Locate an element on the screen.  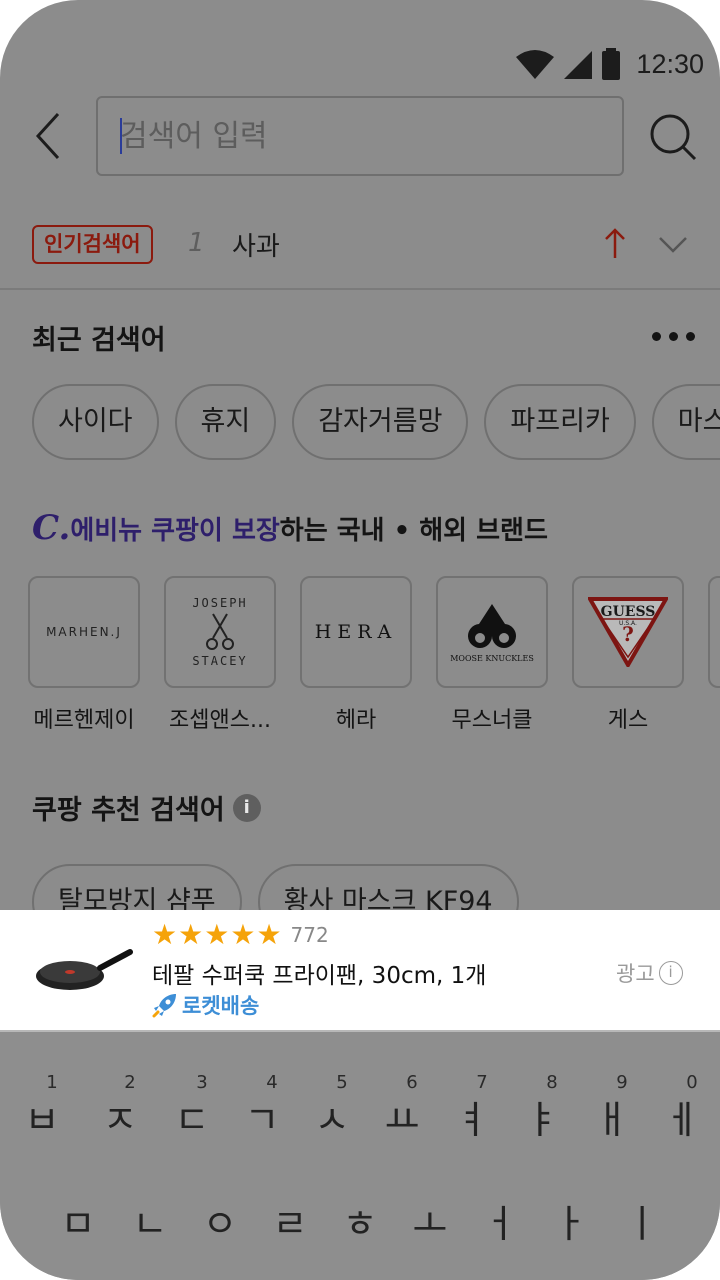
ad-product-title: 테팔 수퍼쿡 프라이팬, 30cm, 1개 is located at coordinates (319, 973).